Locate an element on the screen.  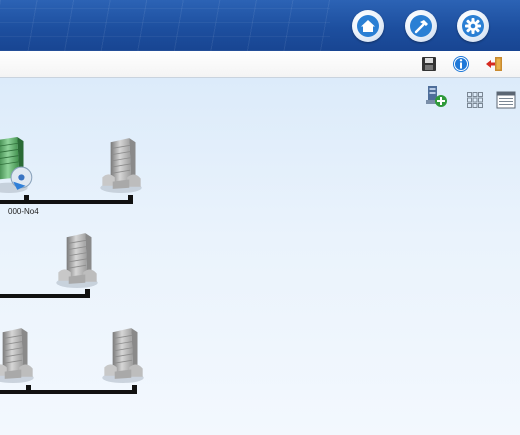
exit-button is located at coordinates (493, 64).